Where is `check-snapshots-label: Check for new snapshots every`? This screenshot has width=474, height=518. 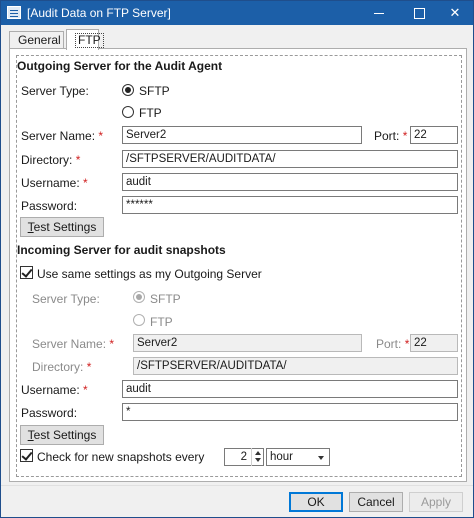
check-snapshots-label: Check for new snapshots every is located at coordinates (120, 457).